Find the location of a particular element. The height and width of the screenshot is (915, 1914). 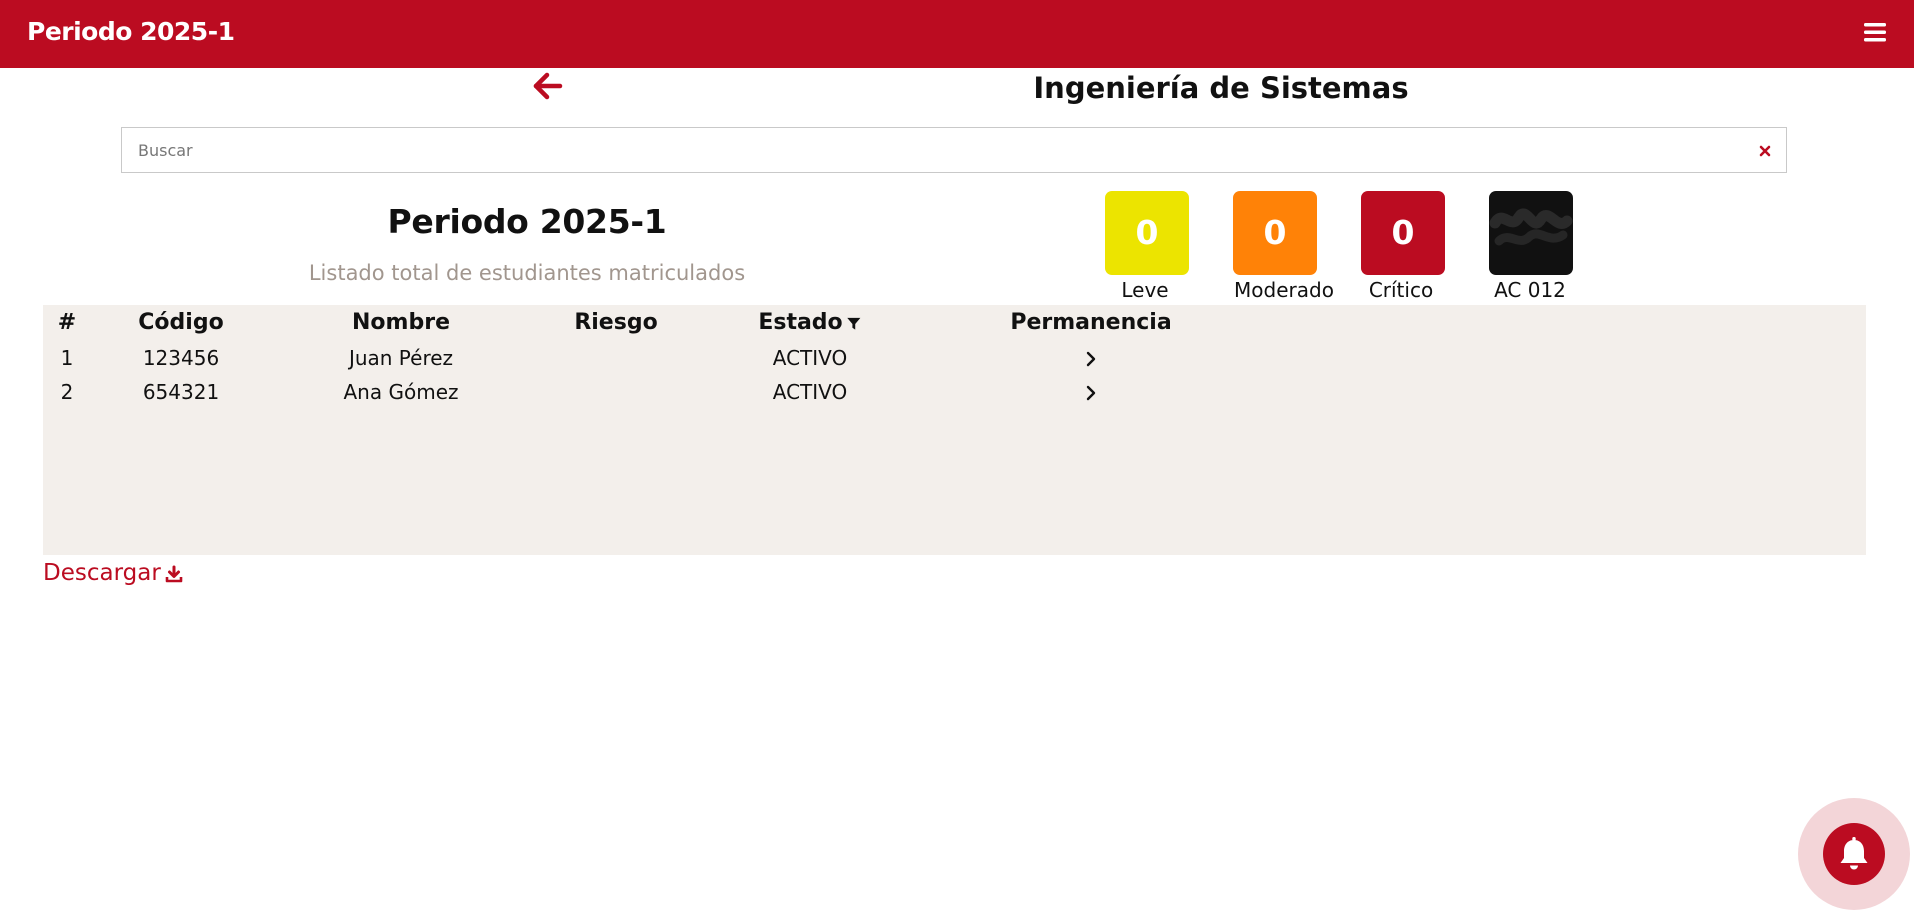

column-header-estado-label: Estado is located at coordinates (800, 322).